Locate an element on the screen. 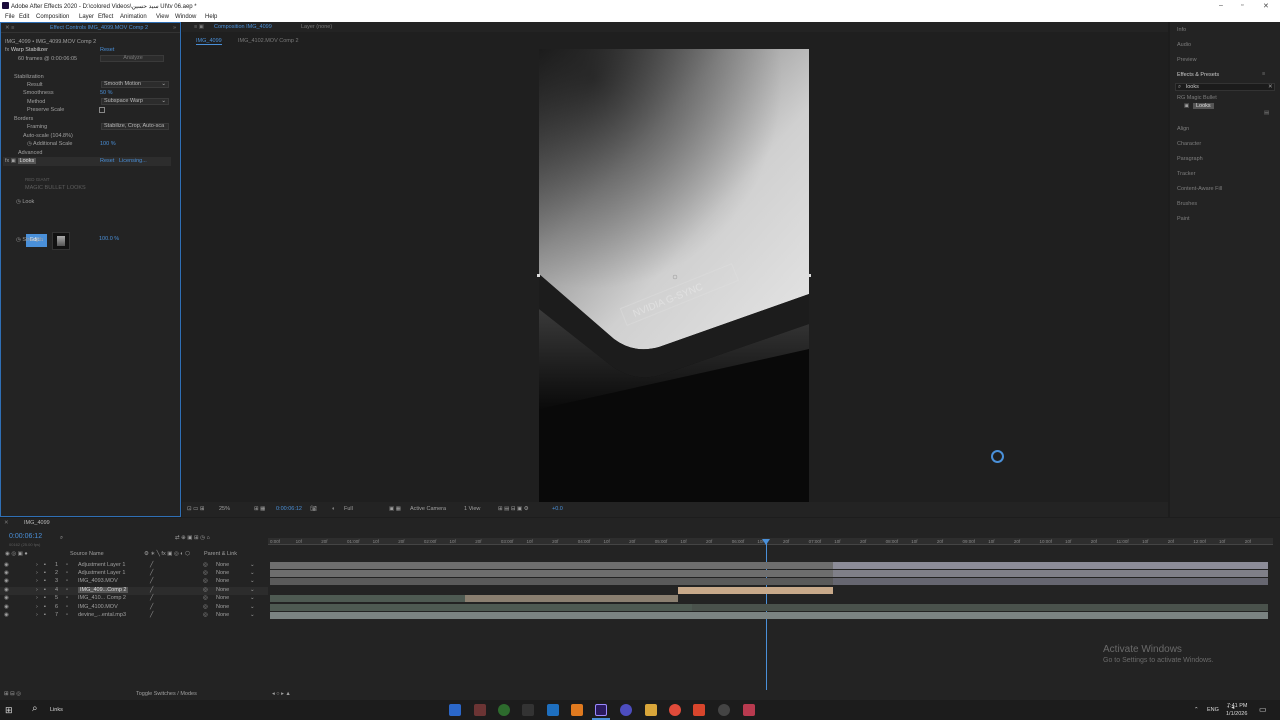 This screenshot has height=720, width=1280. windows-start-icon: ⊞ is located at coordinates (9, 710).